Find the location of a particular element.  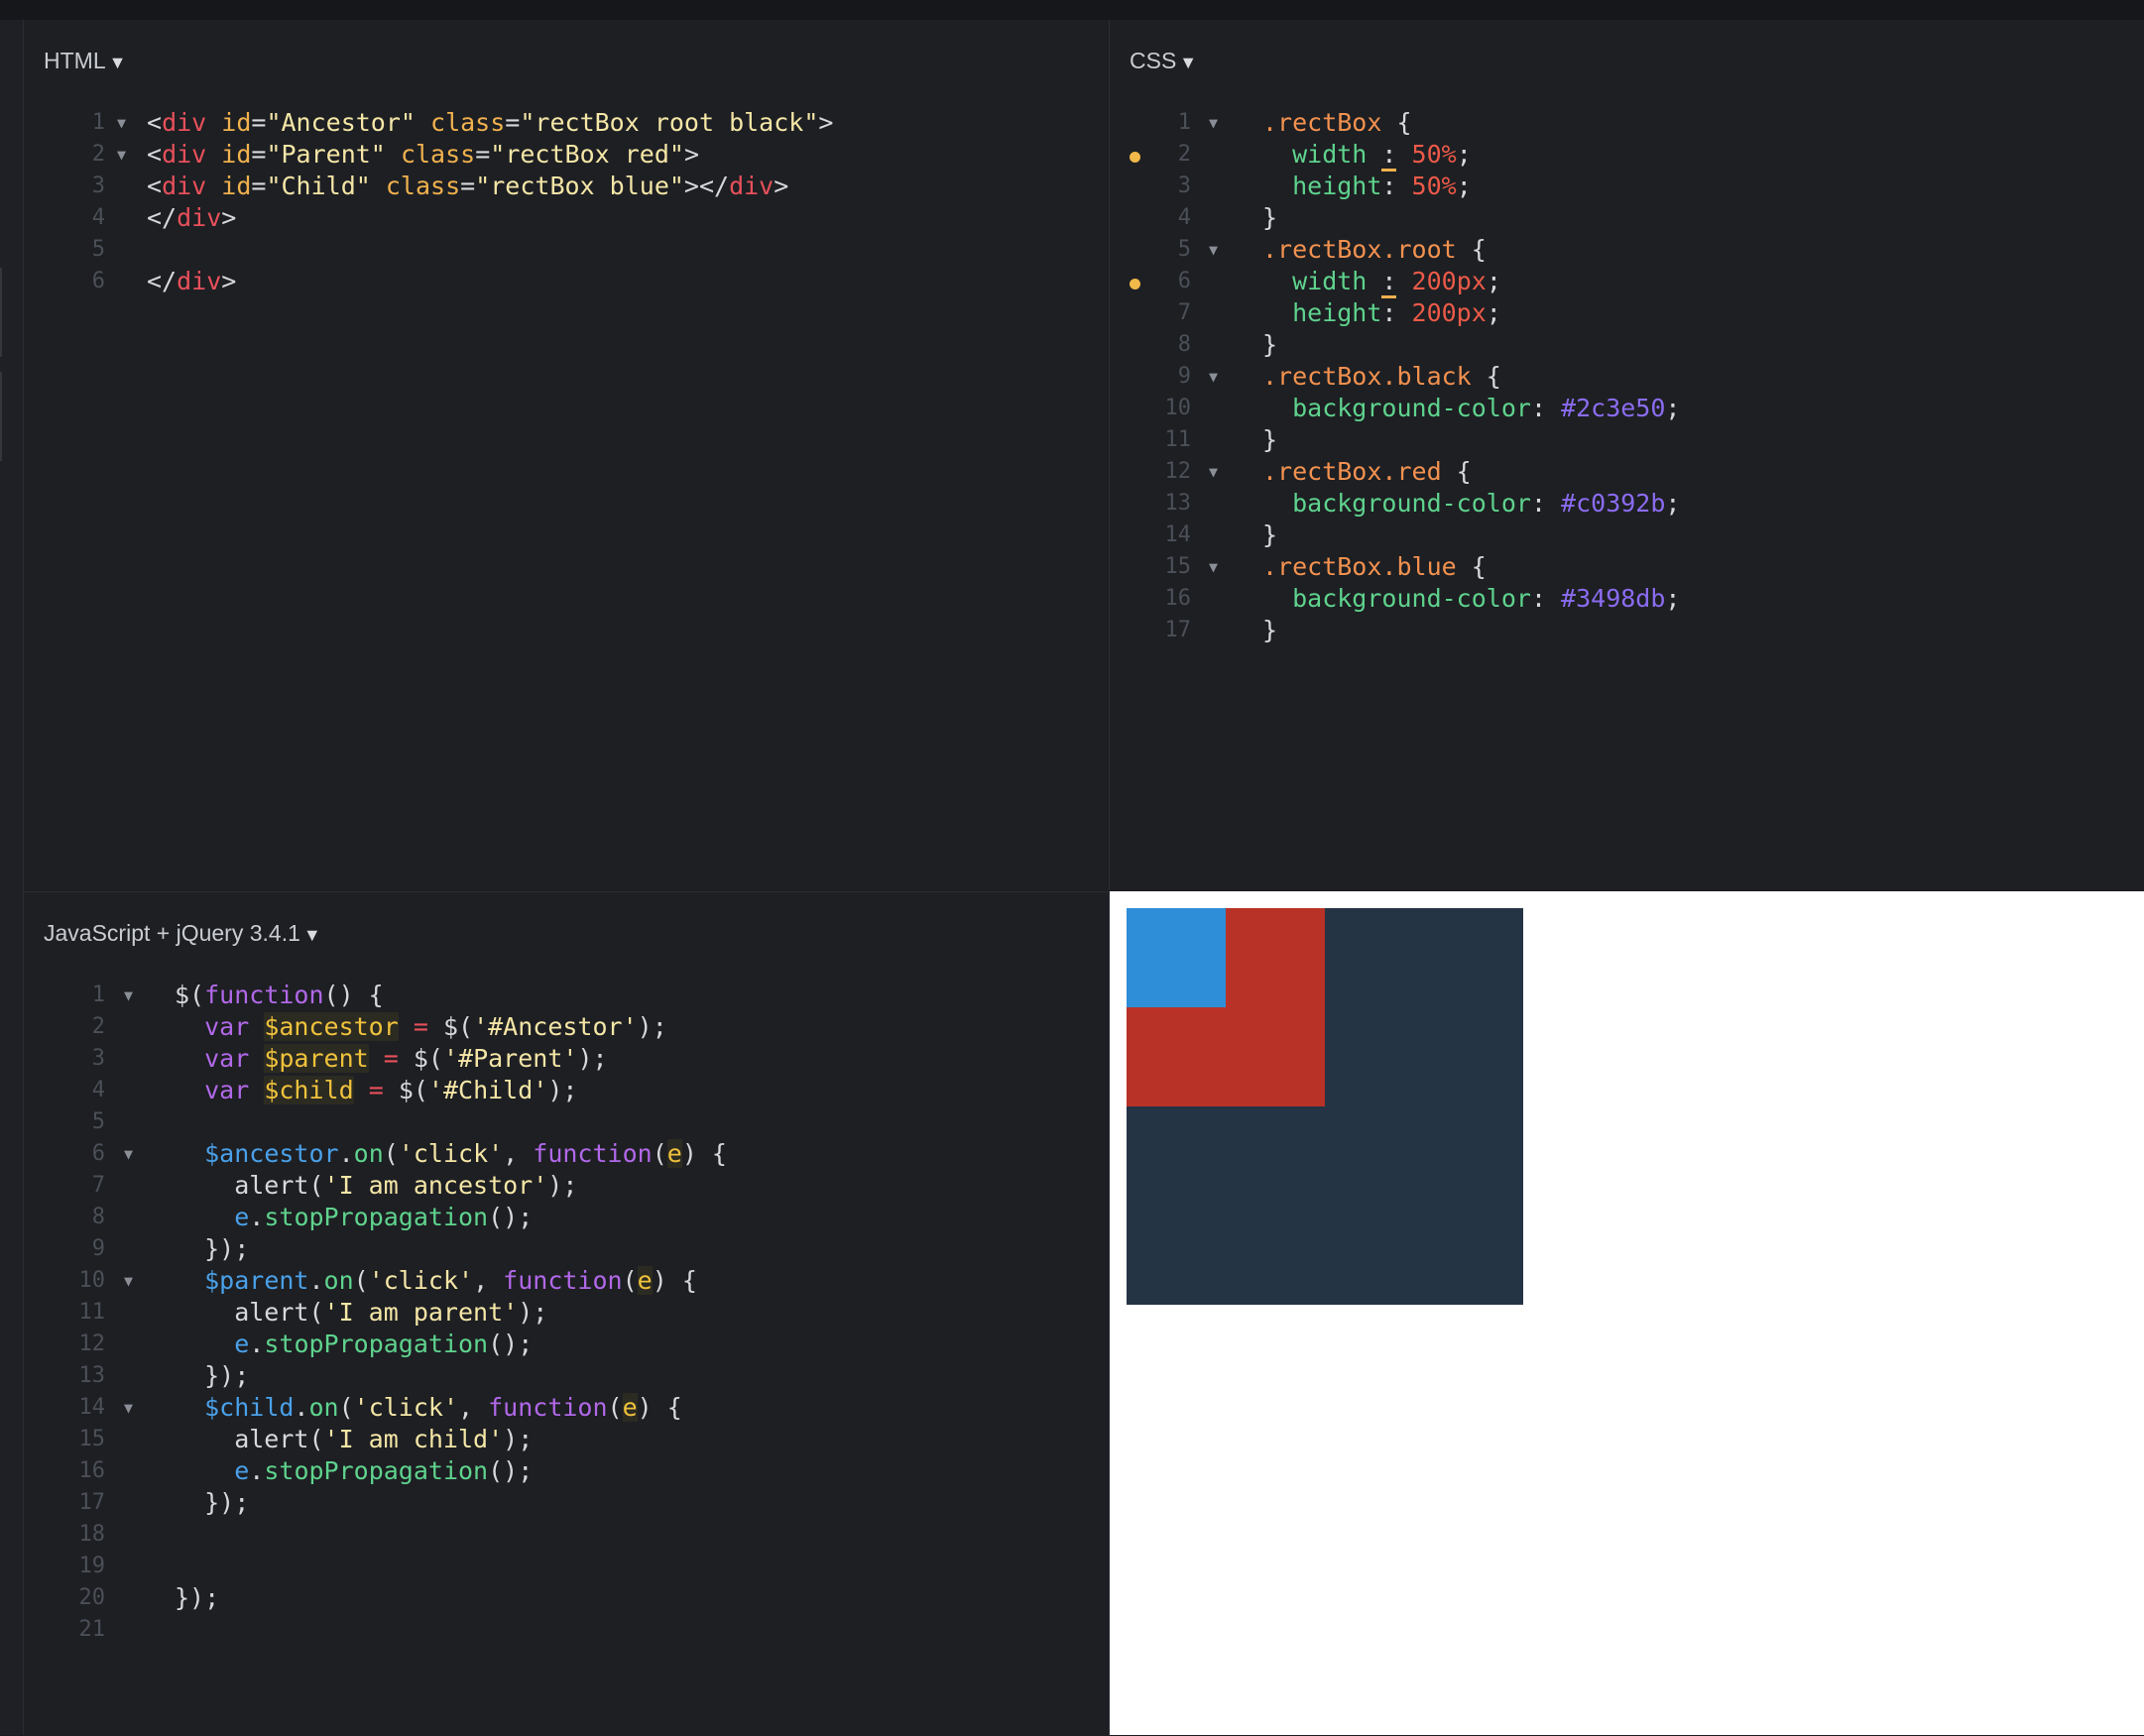

code-line: 4 </div> is located at coordinates (566, 218).